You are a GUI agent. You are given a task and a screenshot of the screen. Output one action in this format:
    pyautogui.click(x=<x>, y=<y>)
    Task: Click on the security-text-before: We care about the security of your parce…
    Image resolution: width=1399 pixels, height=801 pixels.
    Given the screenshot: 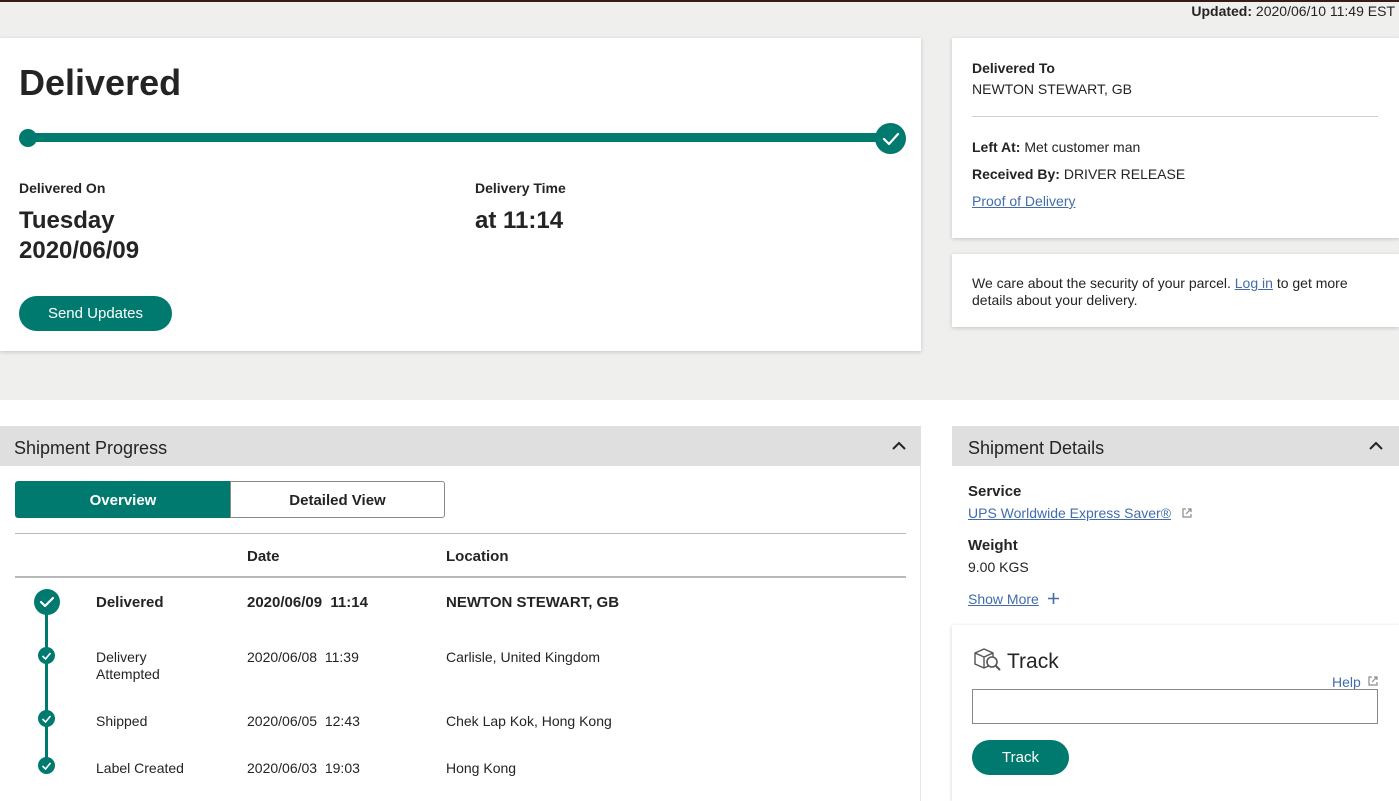 What is the action you would take?
    pyautogui.click(x=1101, y=283)
    